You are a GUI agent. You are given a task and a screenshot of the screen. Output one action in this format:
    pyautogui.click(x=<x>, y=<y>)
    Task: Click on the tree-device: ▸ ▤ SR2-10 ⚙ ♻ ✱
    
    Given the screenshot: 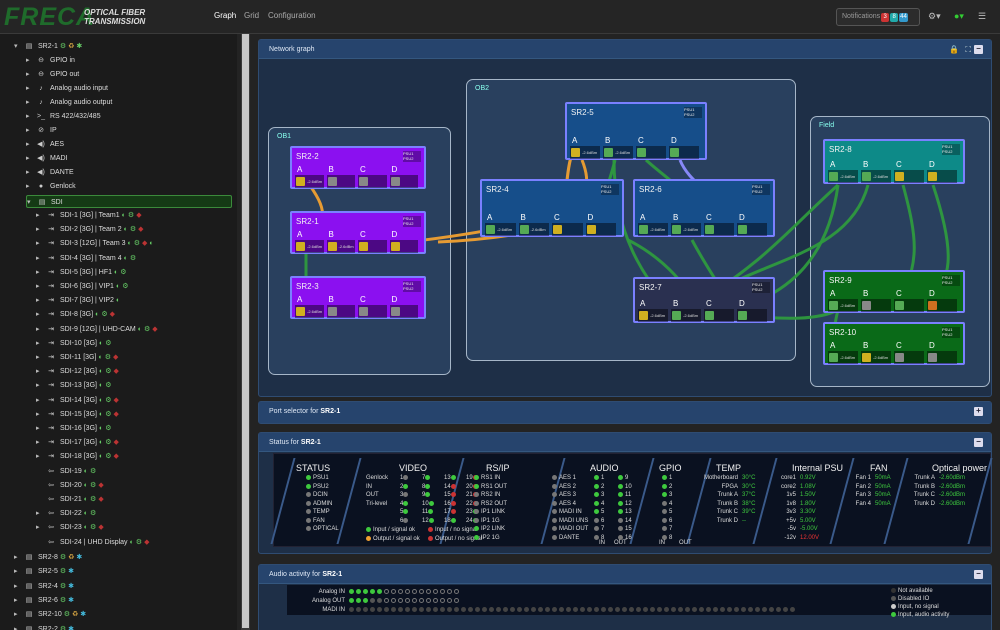 What is the action you would take?
    pyautogui.click(x=50, y=614)
    